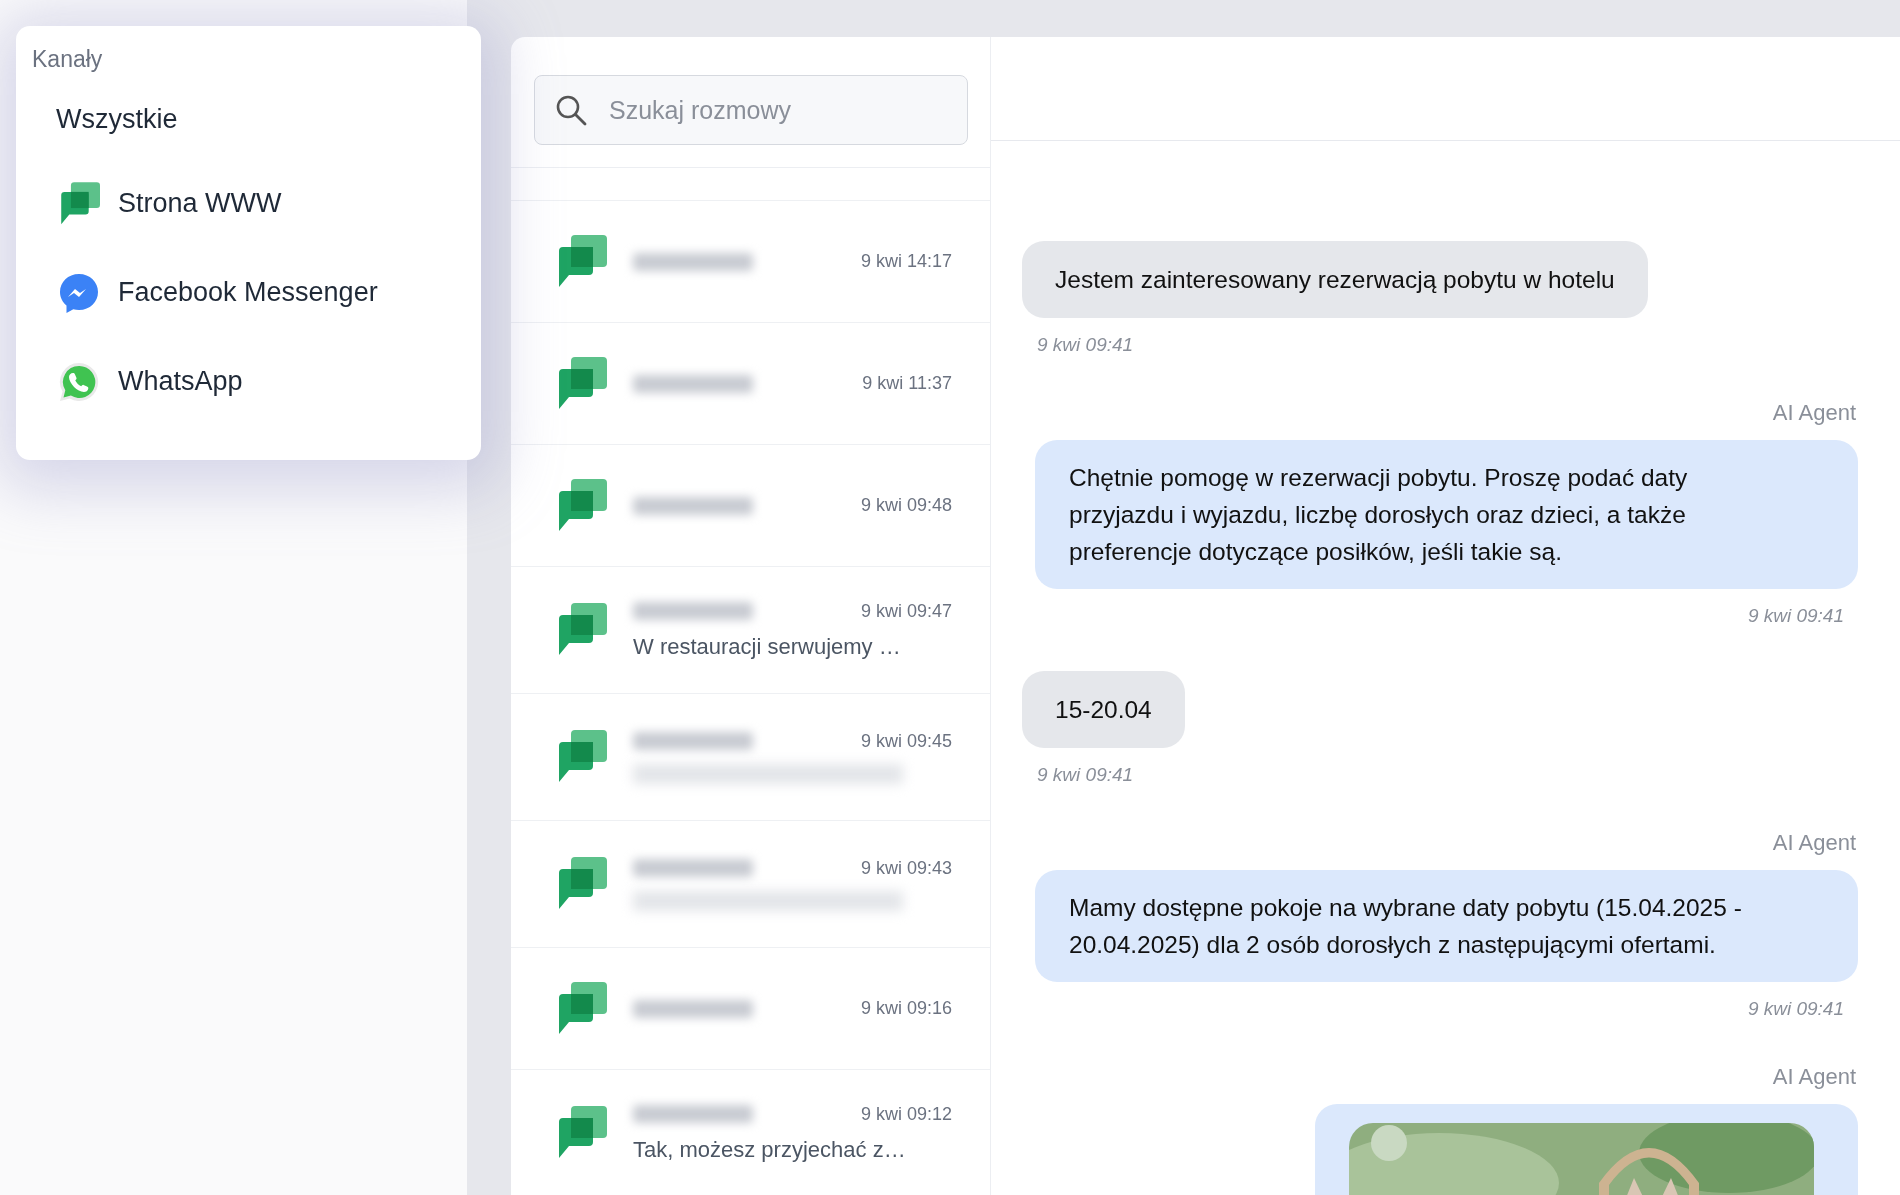  I want to click on whatsapp-icon, so click(79, 381).